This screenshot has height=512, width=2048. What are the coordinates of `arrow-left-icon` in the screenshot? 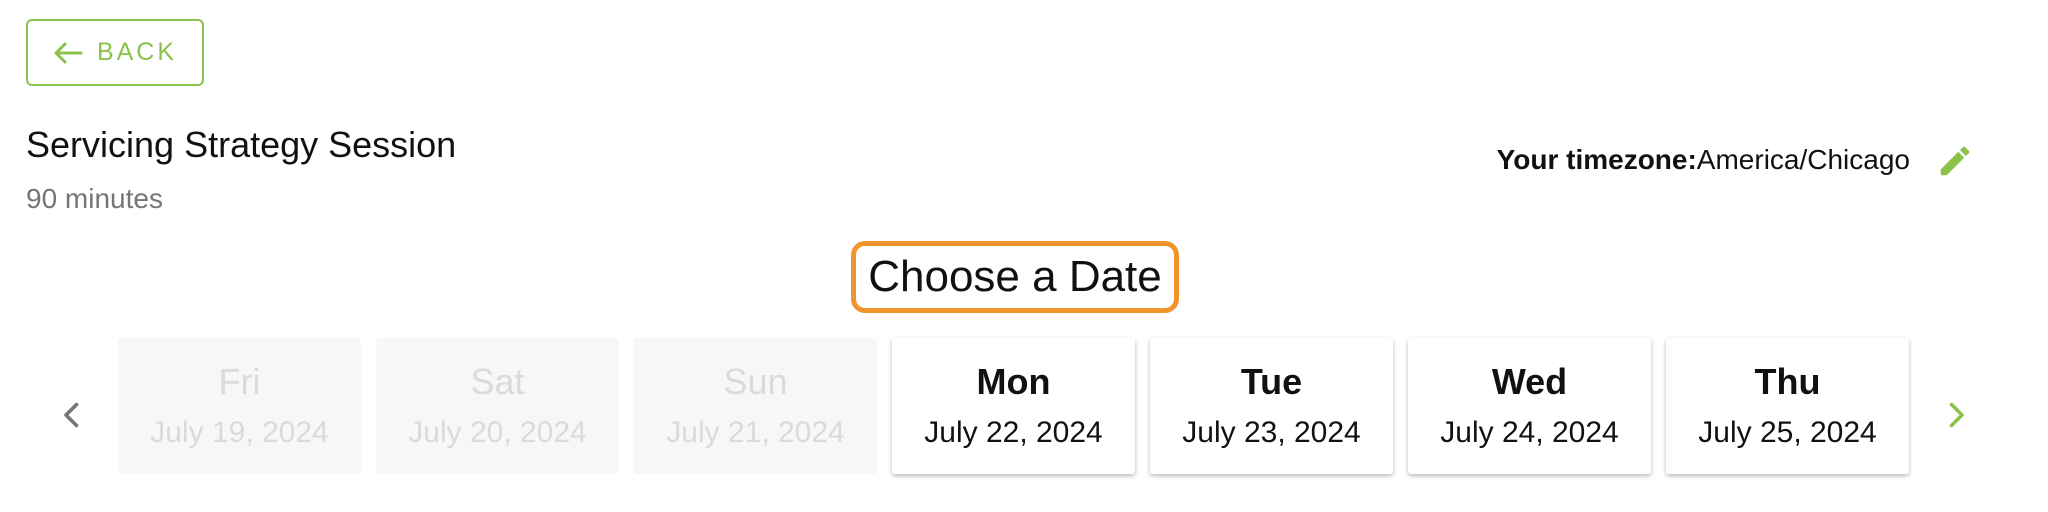 It's located at (68, 52).